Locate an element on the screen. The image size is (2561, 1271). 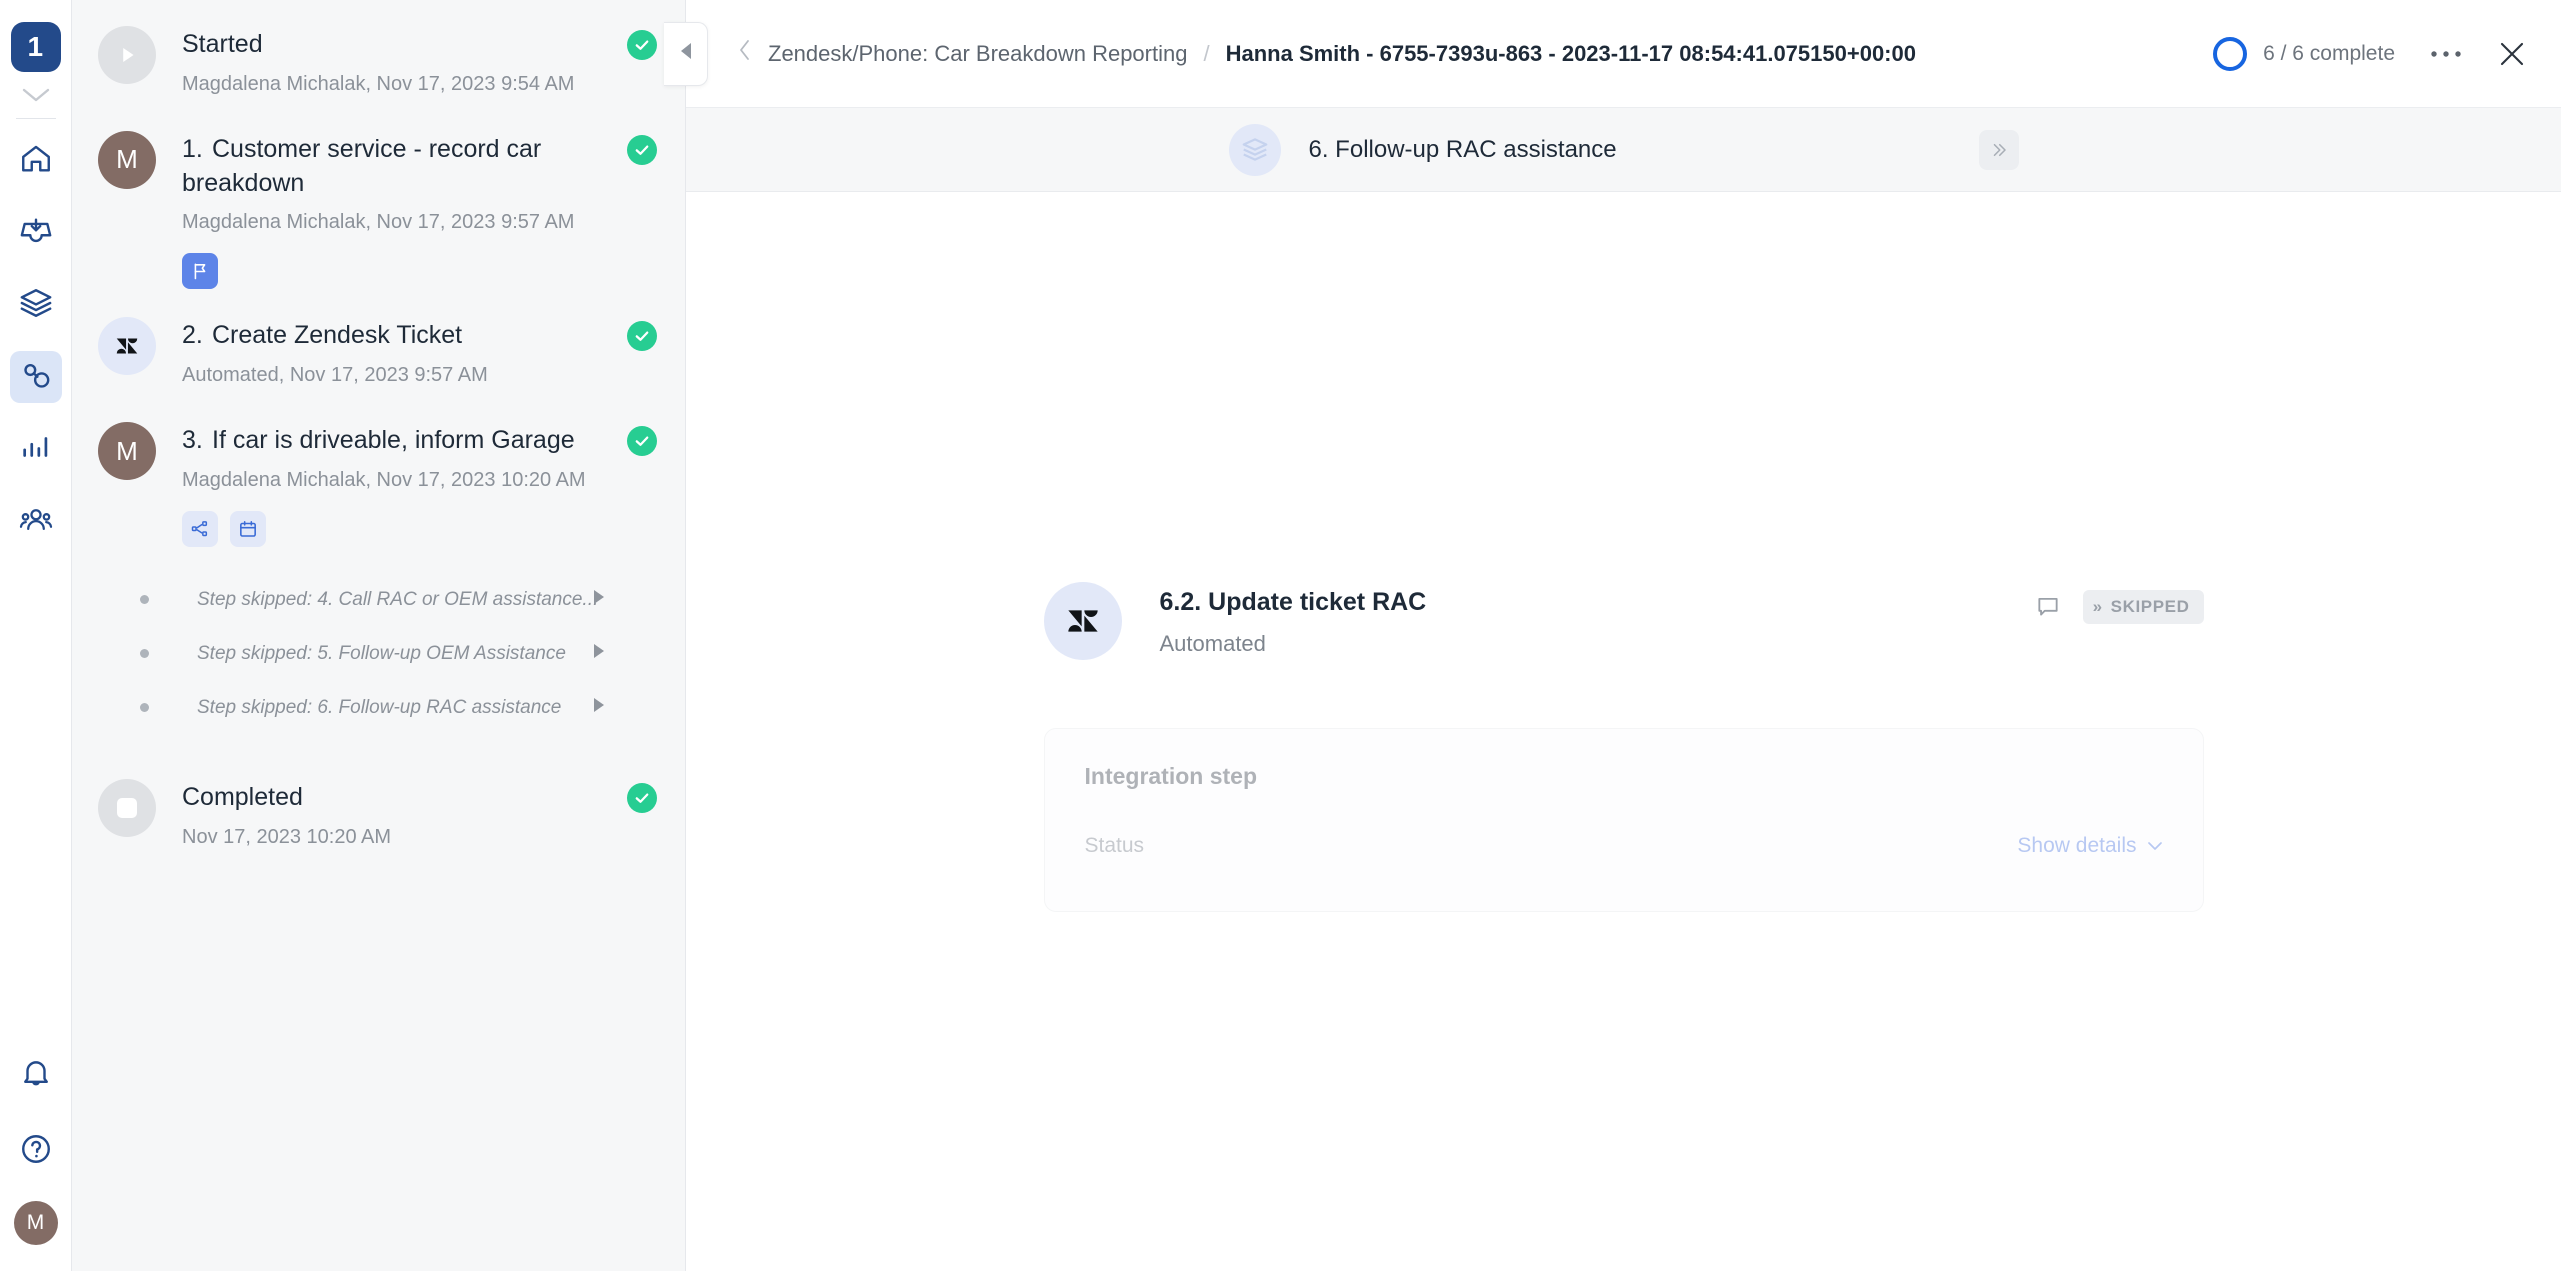
integration-card-title: Integration step is located at coordinates (1171, 776).